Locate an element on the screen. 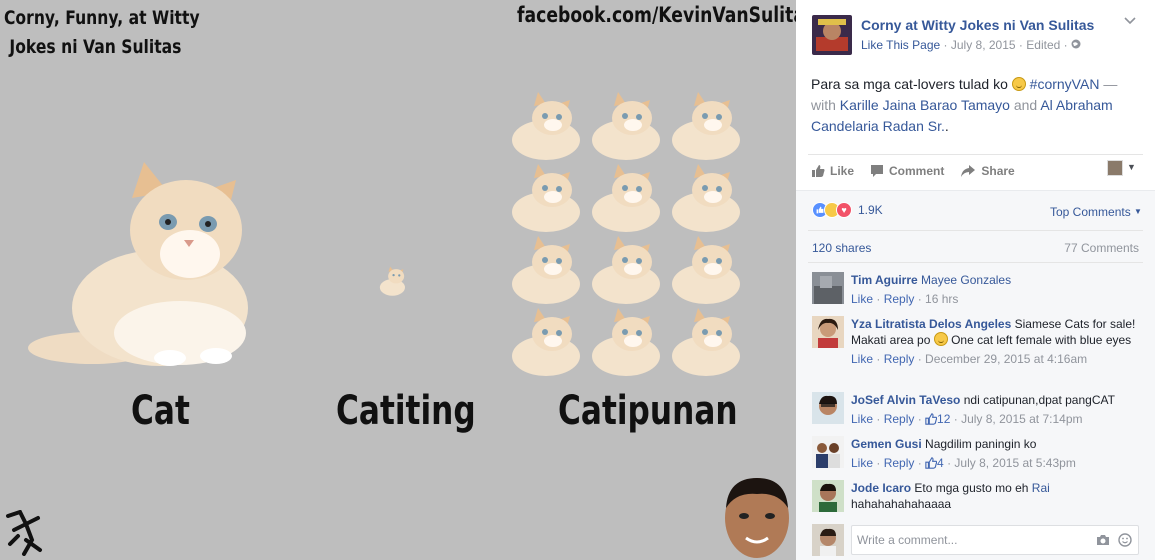 The height and width of the screenshot is (560, 1155). composer-icons is located at coordinates (1110, 542).